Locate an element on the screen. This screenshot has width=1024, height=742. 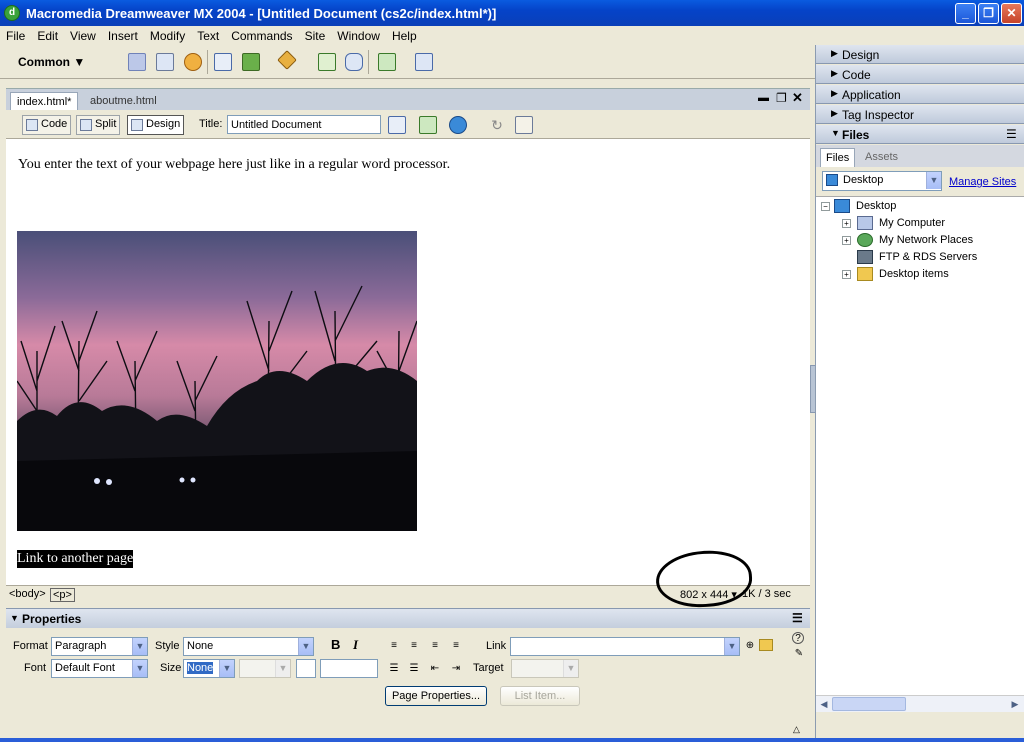
menu-site: Site is located at coordinates (315, 36).